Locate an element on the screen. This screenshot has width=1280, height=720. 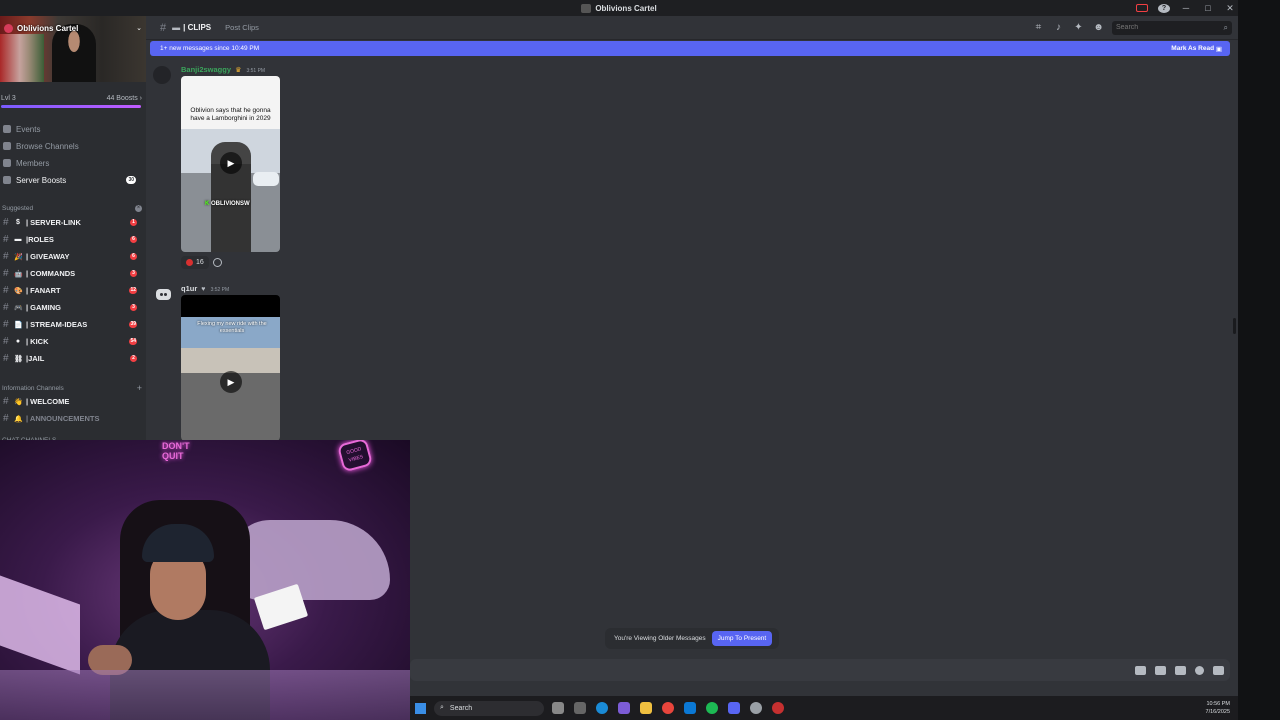
mark-read-icon: ▣ is located at coordinates (1218, 49).